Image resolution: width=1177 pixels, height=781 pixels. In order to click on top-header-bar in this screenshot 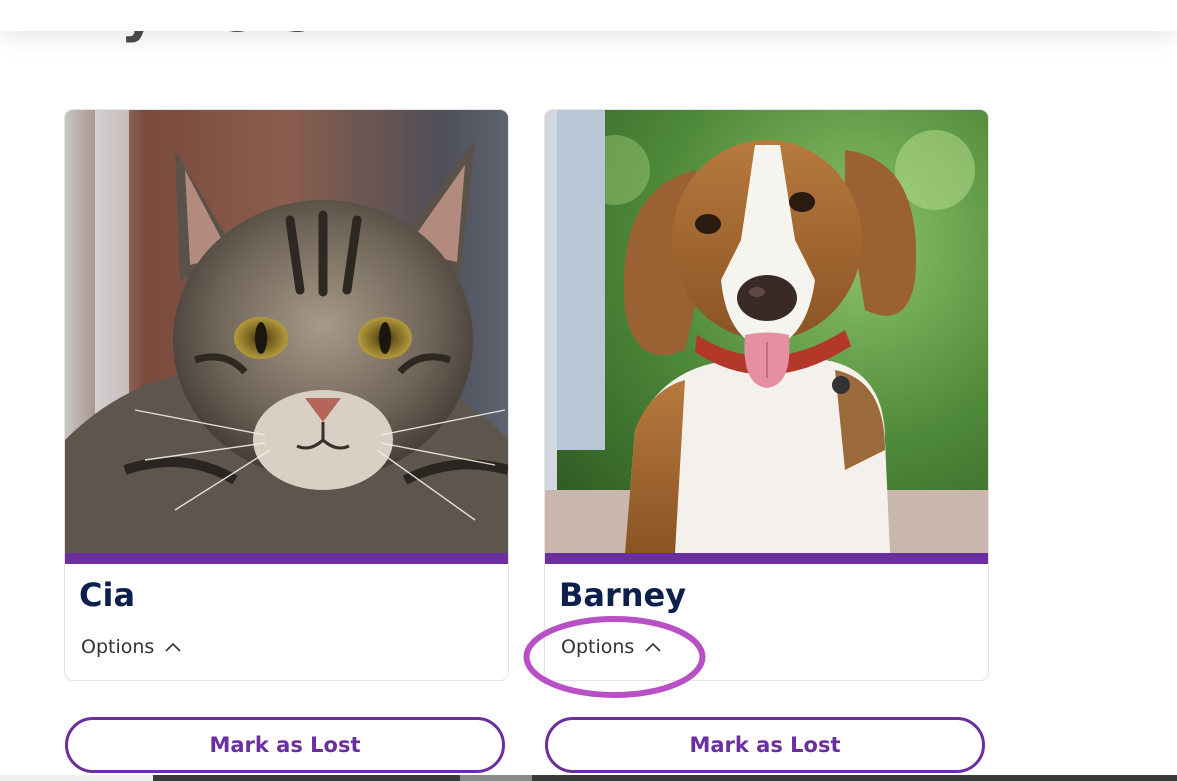, I will do `click(588, 15)`.